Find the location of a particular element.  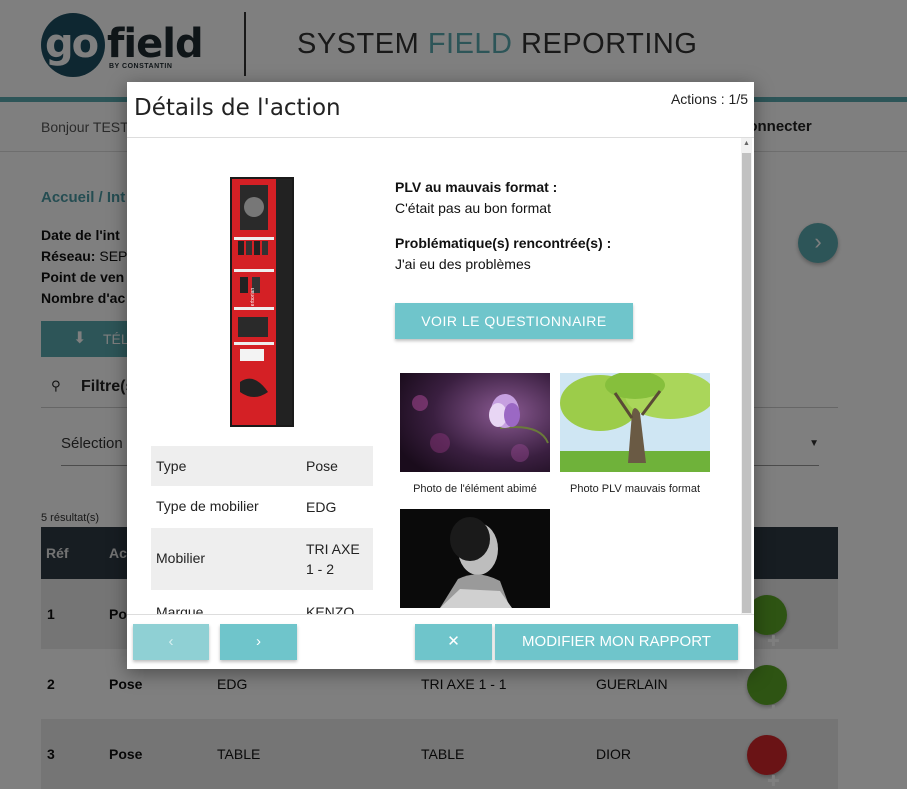

modal-scrollbar: ▲ is located at coordinates (746, 376).